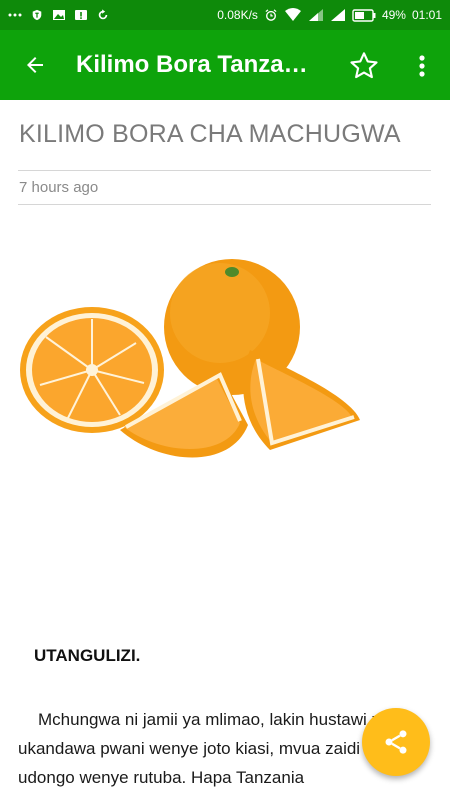 The image size is (450, 800). What do you see at coordinates (271, 15) in the screenshot?
I see `alarm-icon` at bounding box center [271, 15].